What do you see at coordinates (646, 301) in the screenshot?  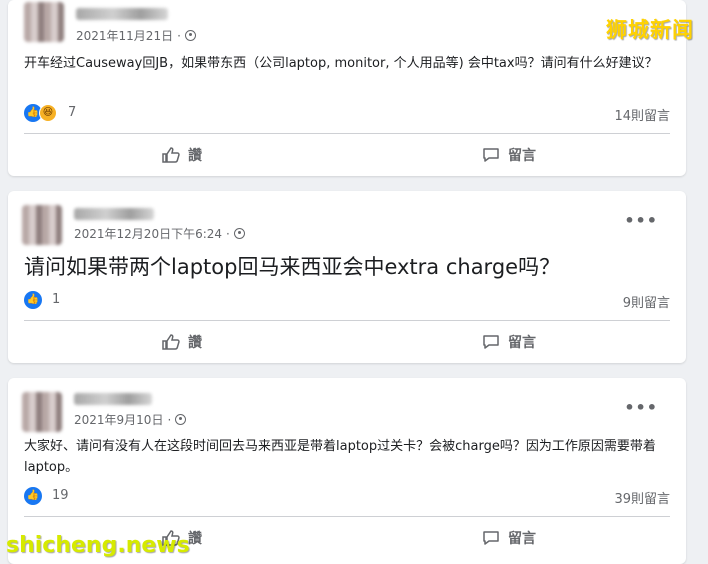 I see `comment-count: 9則留言` at bounding box center [646, 301].